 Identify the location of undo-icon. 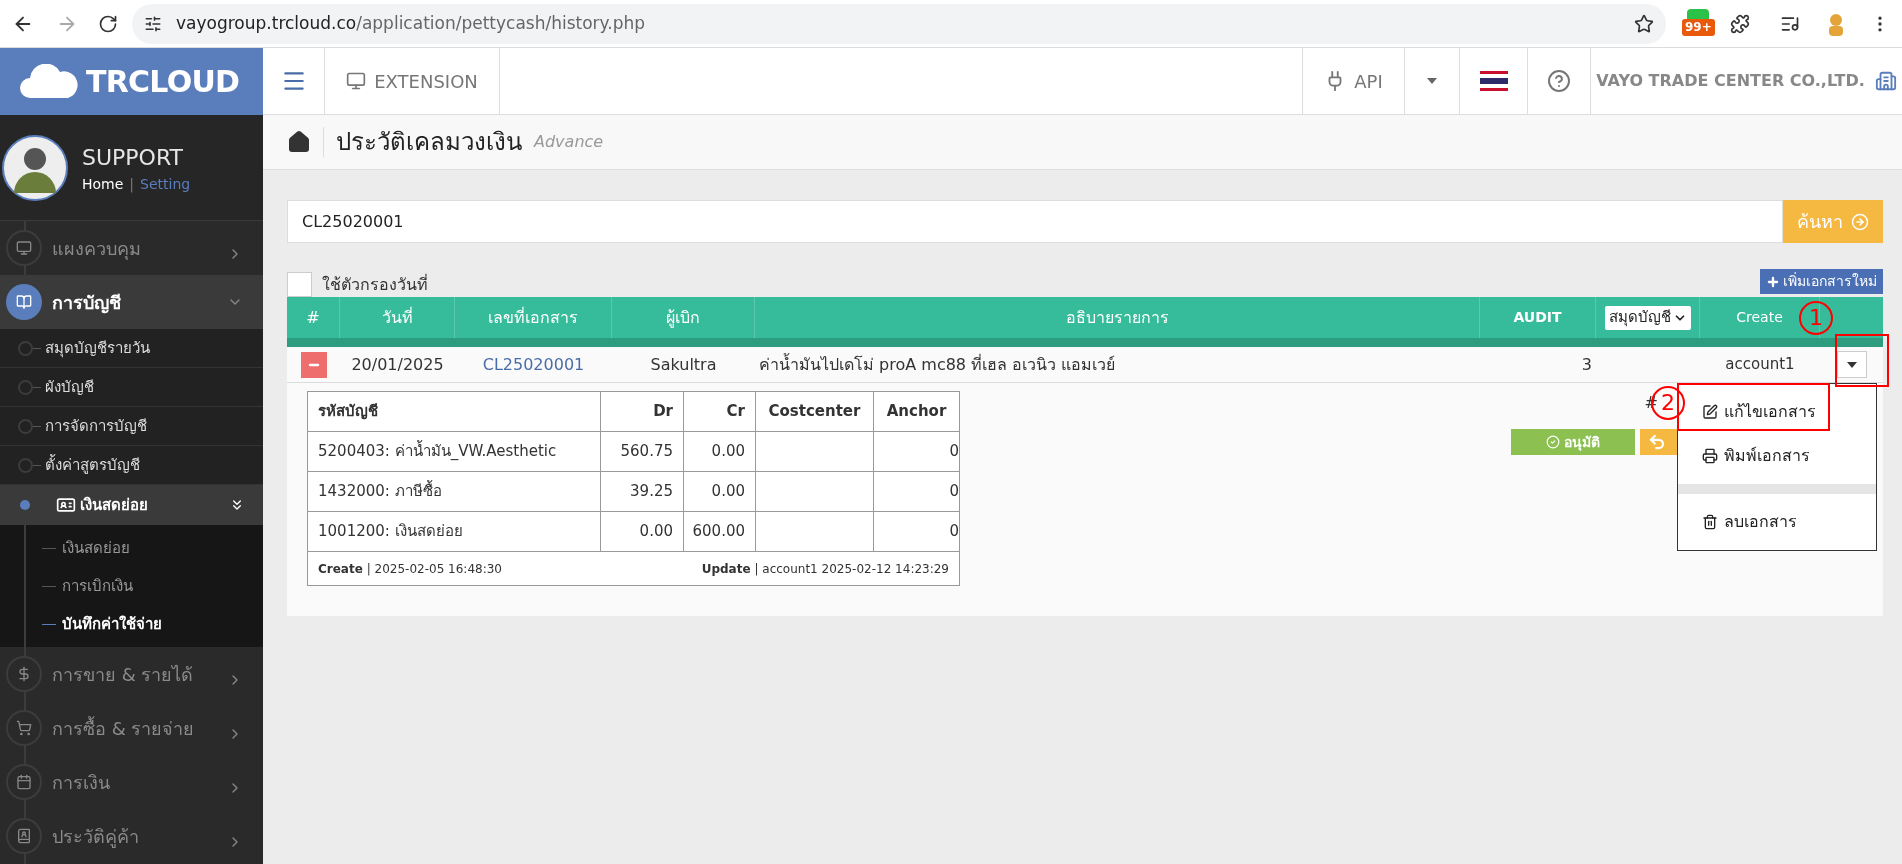
(1657, 442).